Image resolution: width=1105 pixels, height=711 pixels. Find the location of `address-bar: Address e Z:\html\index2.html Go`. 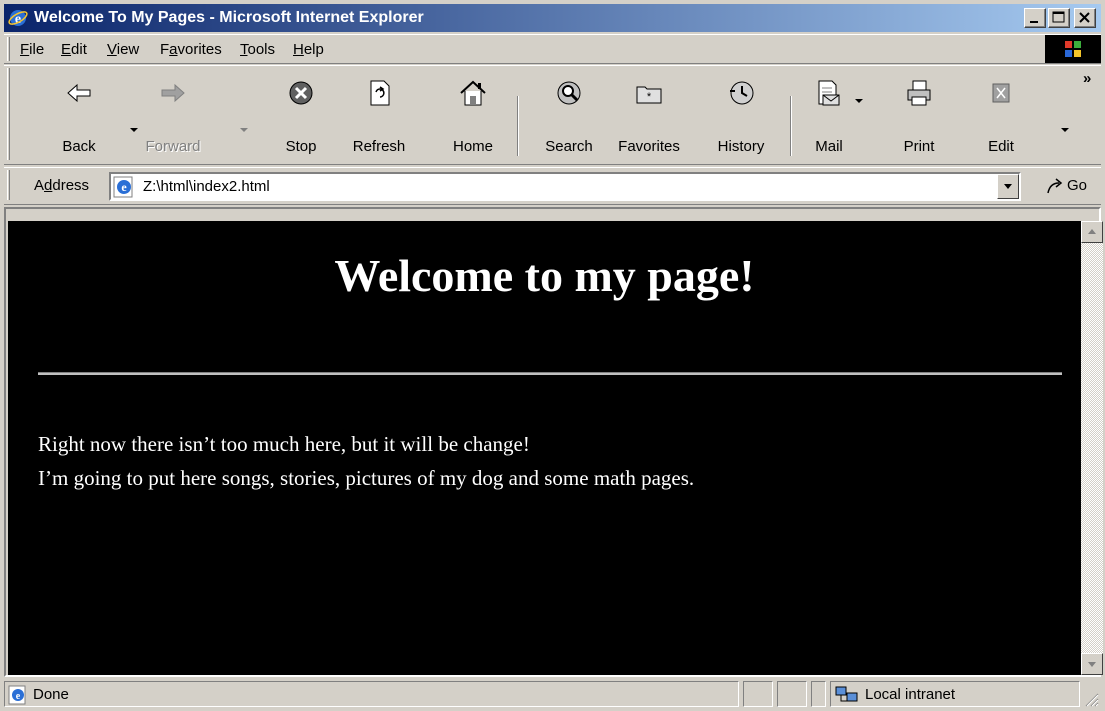

address-bar: Address e Z:\html\index2.html Go is located at coordinates (552, 186).